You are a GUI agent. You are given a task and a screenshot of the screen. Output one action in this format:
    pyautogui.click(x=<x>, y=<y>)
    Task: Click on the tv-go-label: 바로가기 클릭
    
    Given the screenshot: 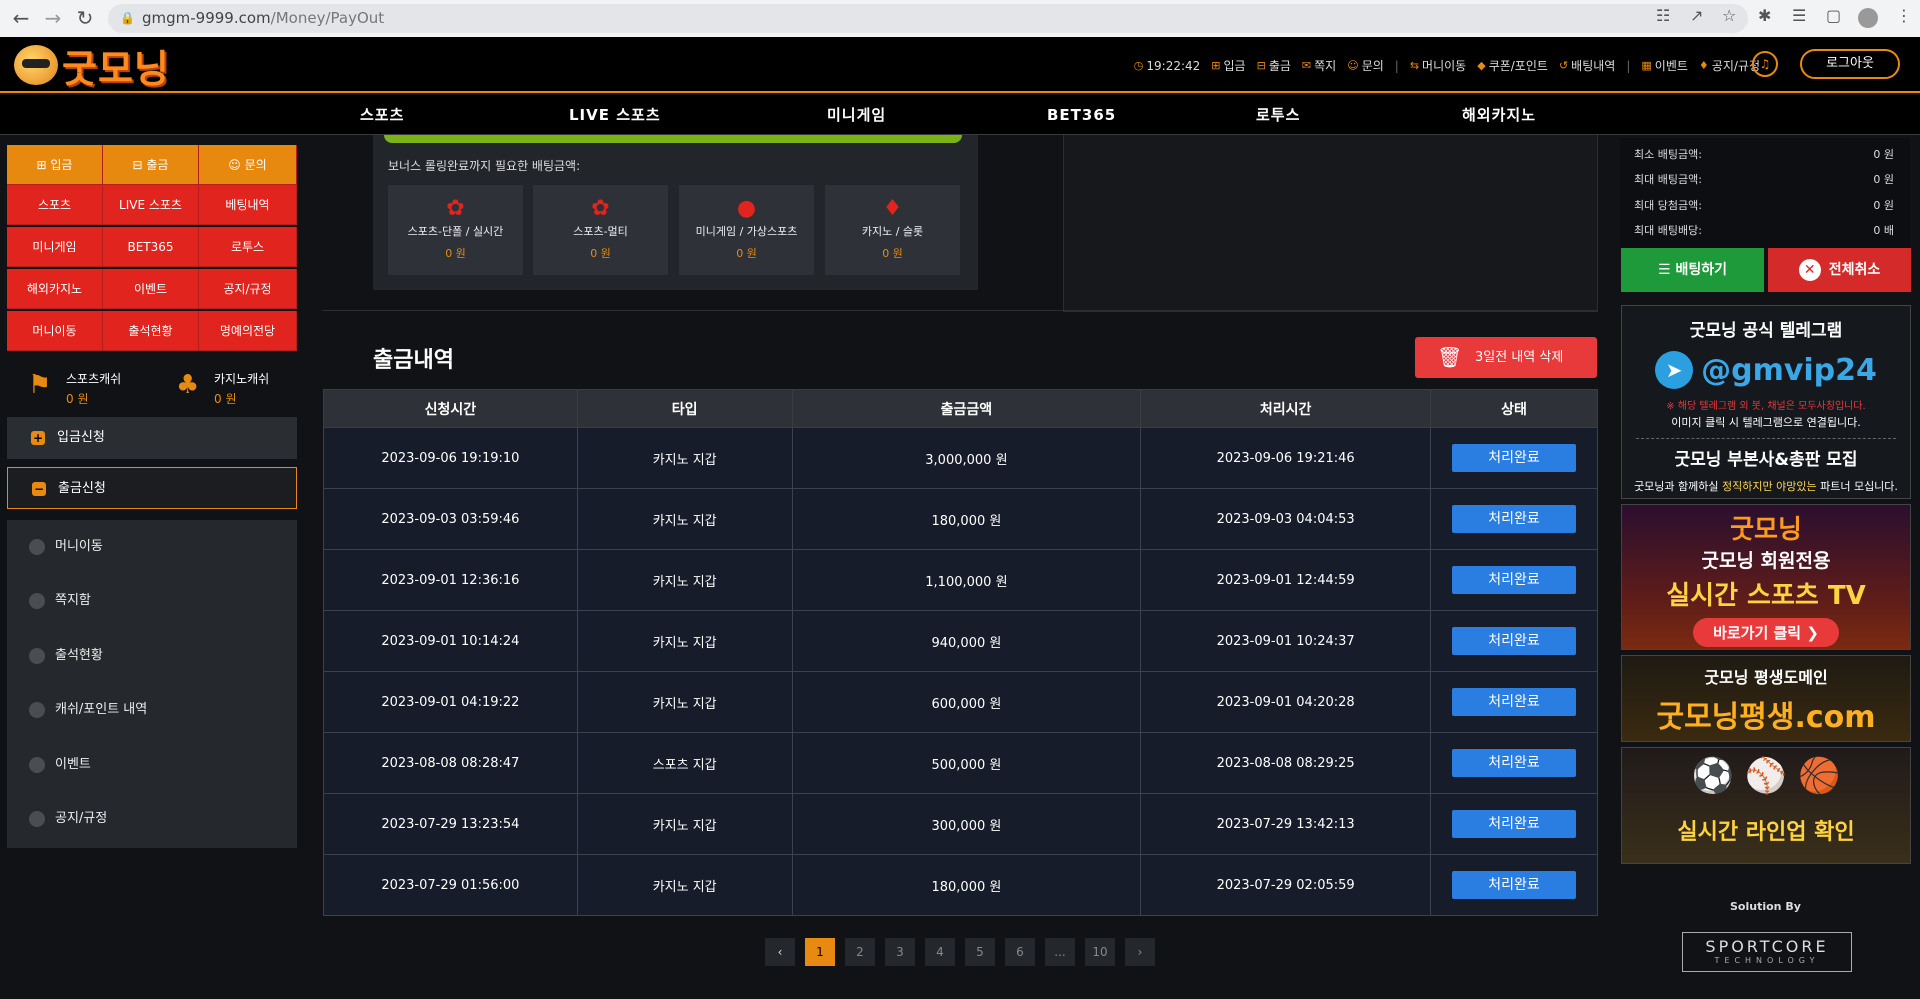 What is the action you would take?
    pyautogui.click(x=1757, y=633)
    